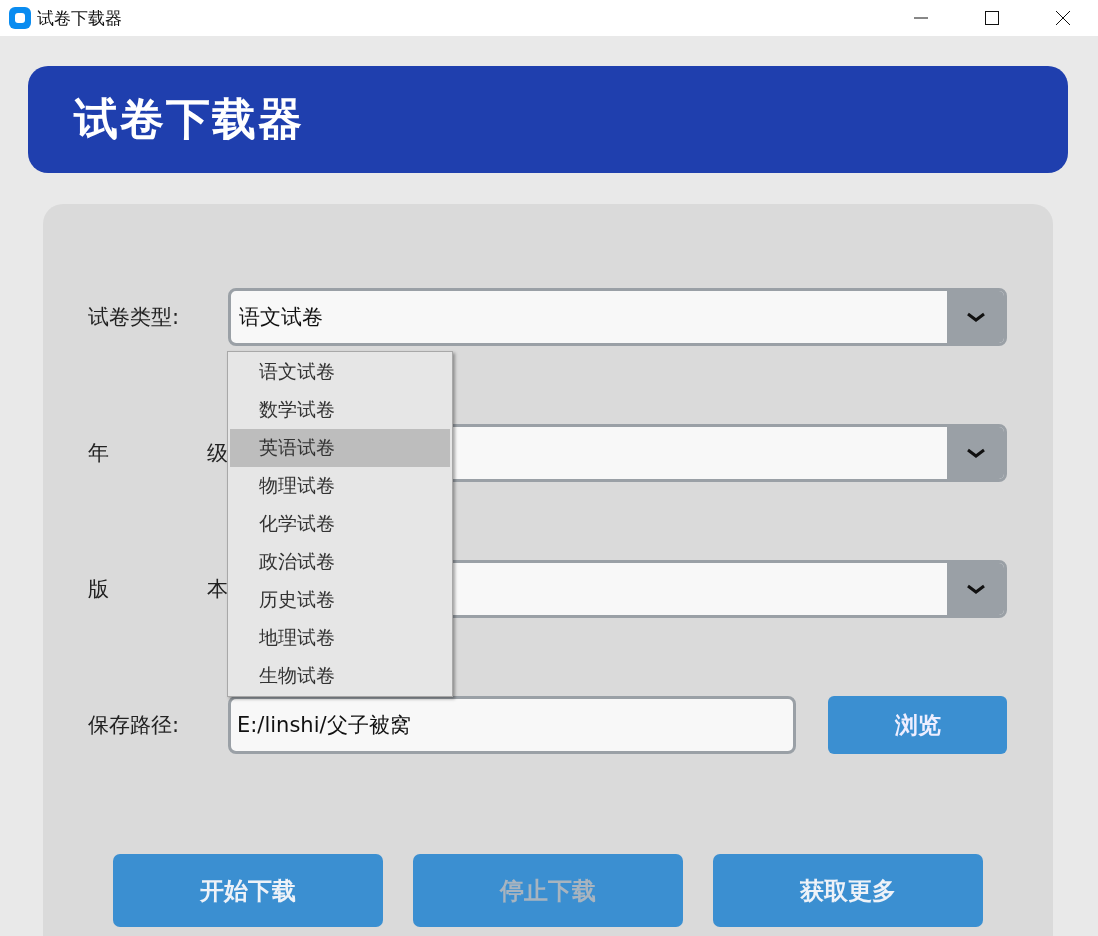 This screenshot has width=1098, height=936. I want to click on dropdown-option: 生物试卷, so click(340, 676).